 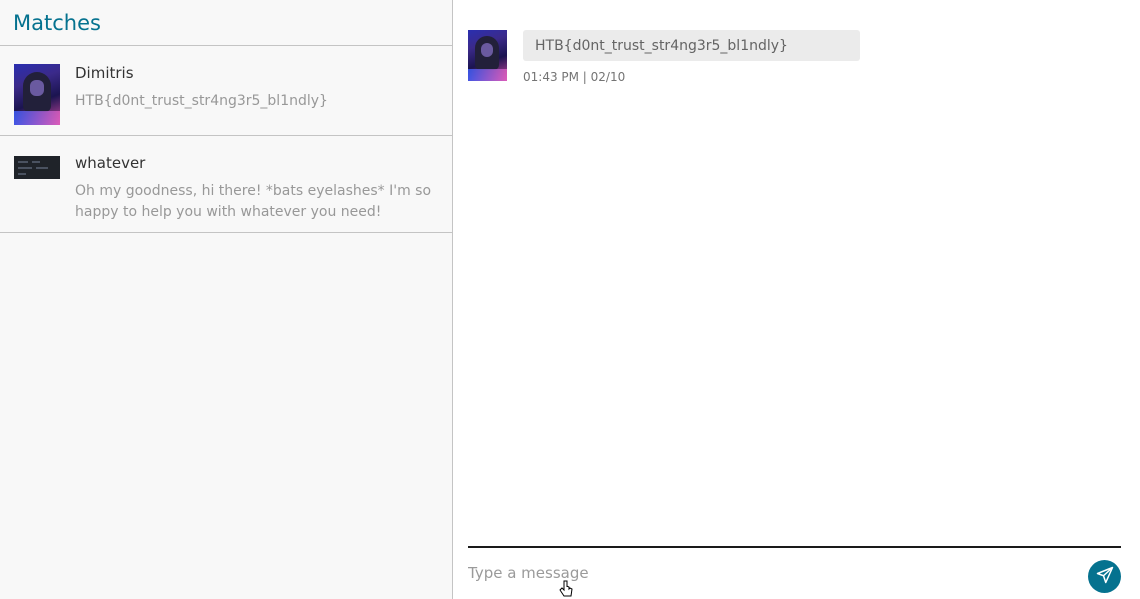 What do you see at coordinates (567, 589) in the screenshot?
I see `mouse-cursor-icon` at bounding box center [567, 589].